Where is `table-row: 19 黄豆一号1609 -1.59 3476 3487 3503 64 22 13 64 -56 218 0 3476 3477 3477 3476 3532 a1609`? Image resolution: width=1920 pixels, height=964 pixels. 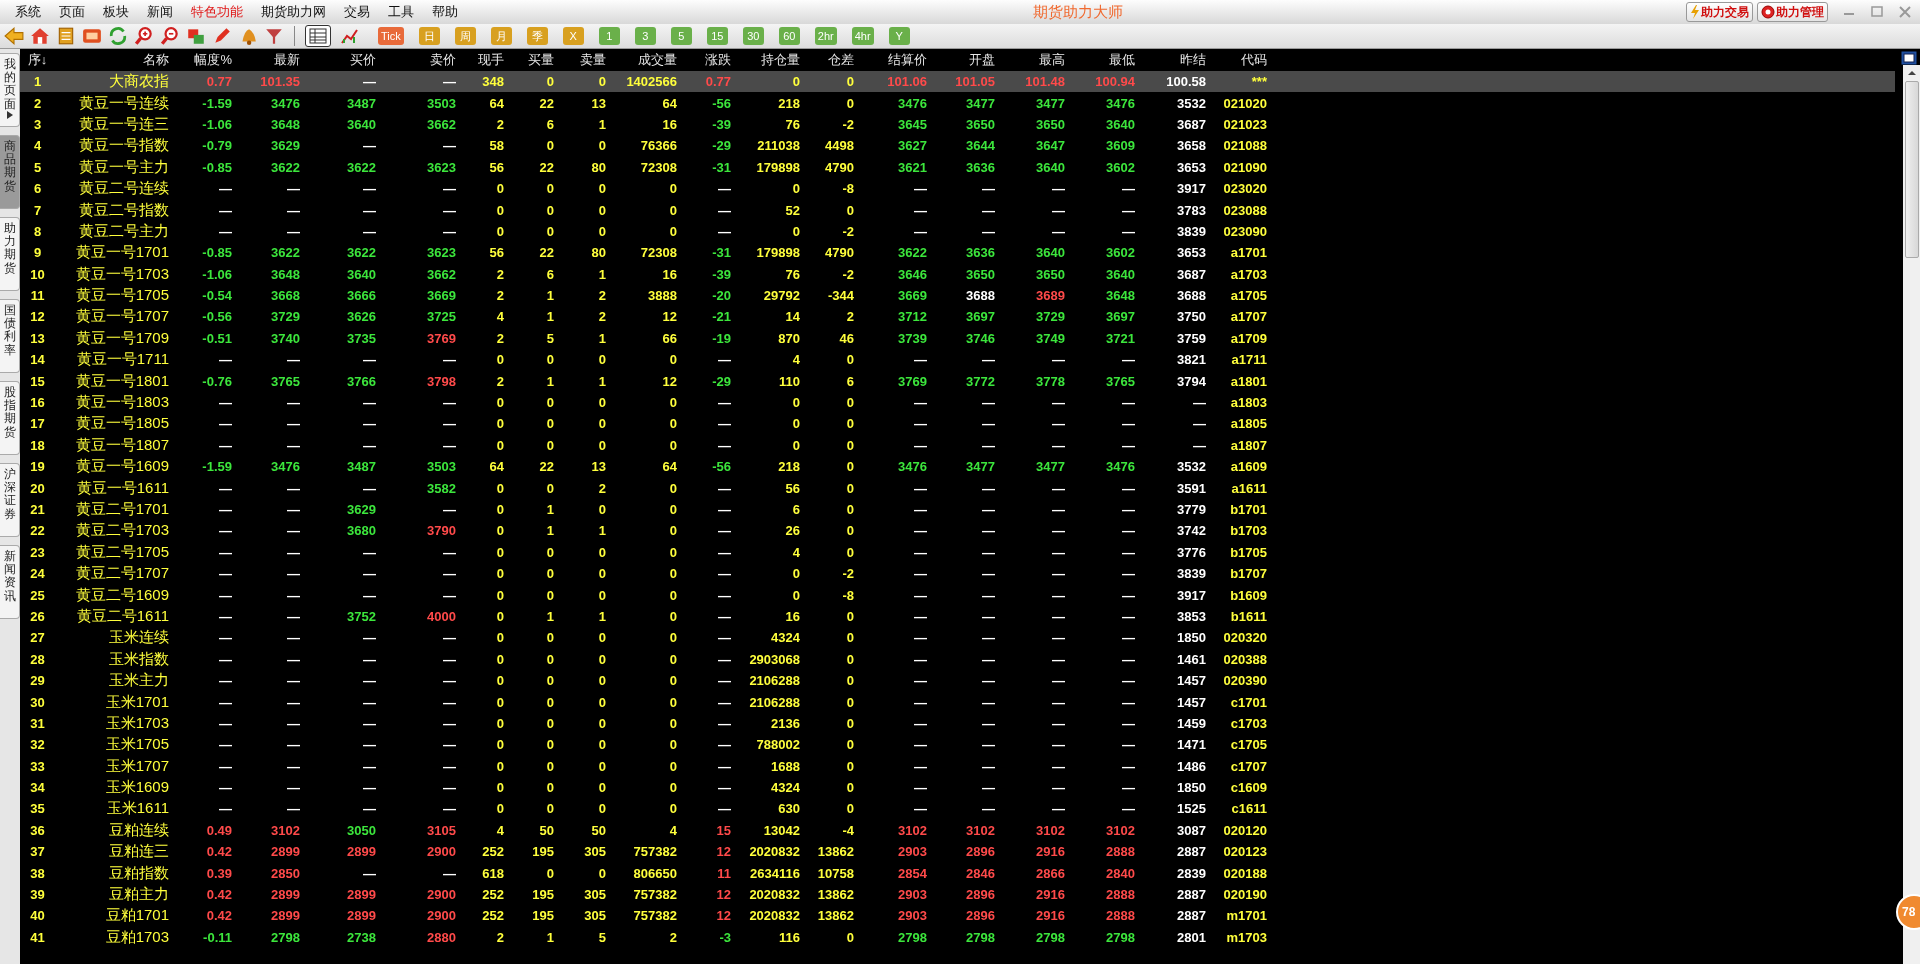
table-row: 19 黄豆一号1609 -1.59 3476 3487 3503 64 22 13 64 -56 218 0 3476 3477 3477 3476 3532 a1609 is located at coordinates (957, 467).